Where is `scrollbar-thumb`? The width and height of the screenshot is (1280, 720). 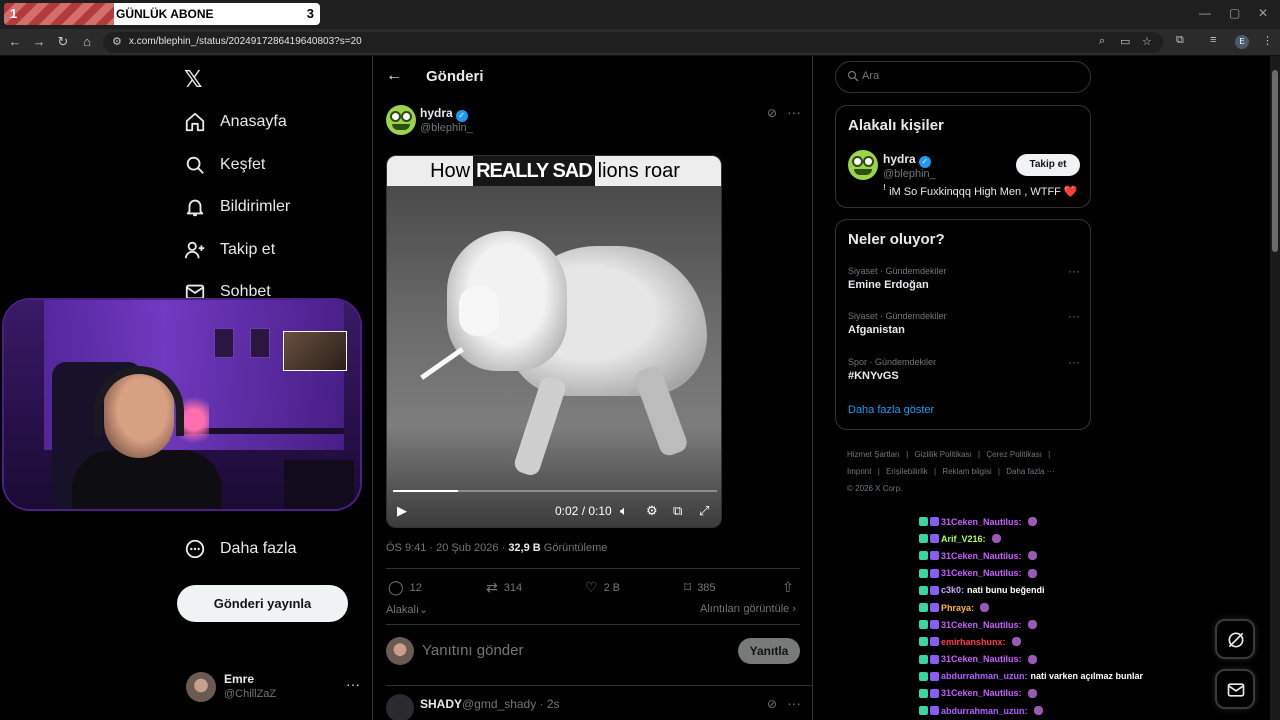
scrollbar-thumb is located at coordinates (1275, 161).